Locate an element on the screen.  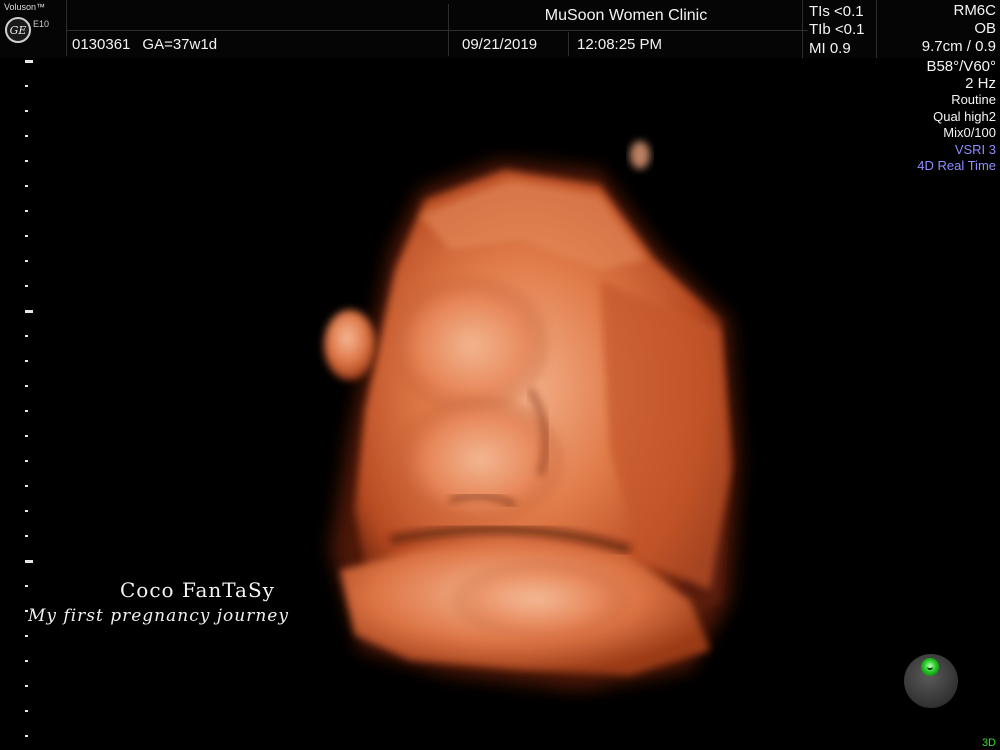
patient-info: 0130361 GA=37w1d is located at coordinates (150, 44).